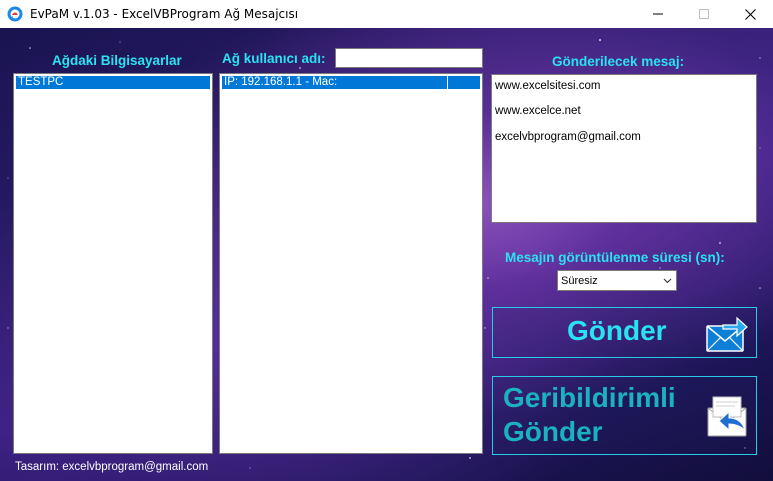  What do you see at coordinates (579, 281) in the screenshot?
I see `duration-selected-value: Süresiz` at bounding box center [579, 281].